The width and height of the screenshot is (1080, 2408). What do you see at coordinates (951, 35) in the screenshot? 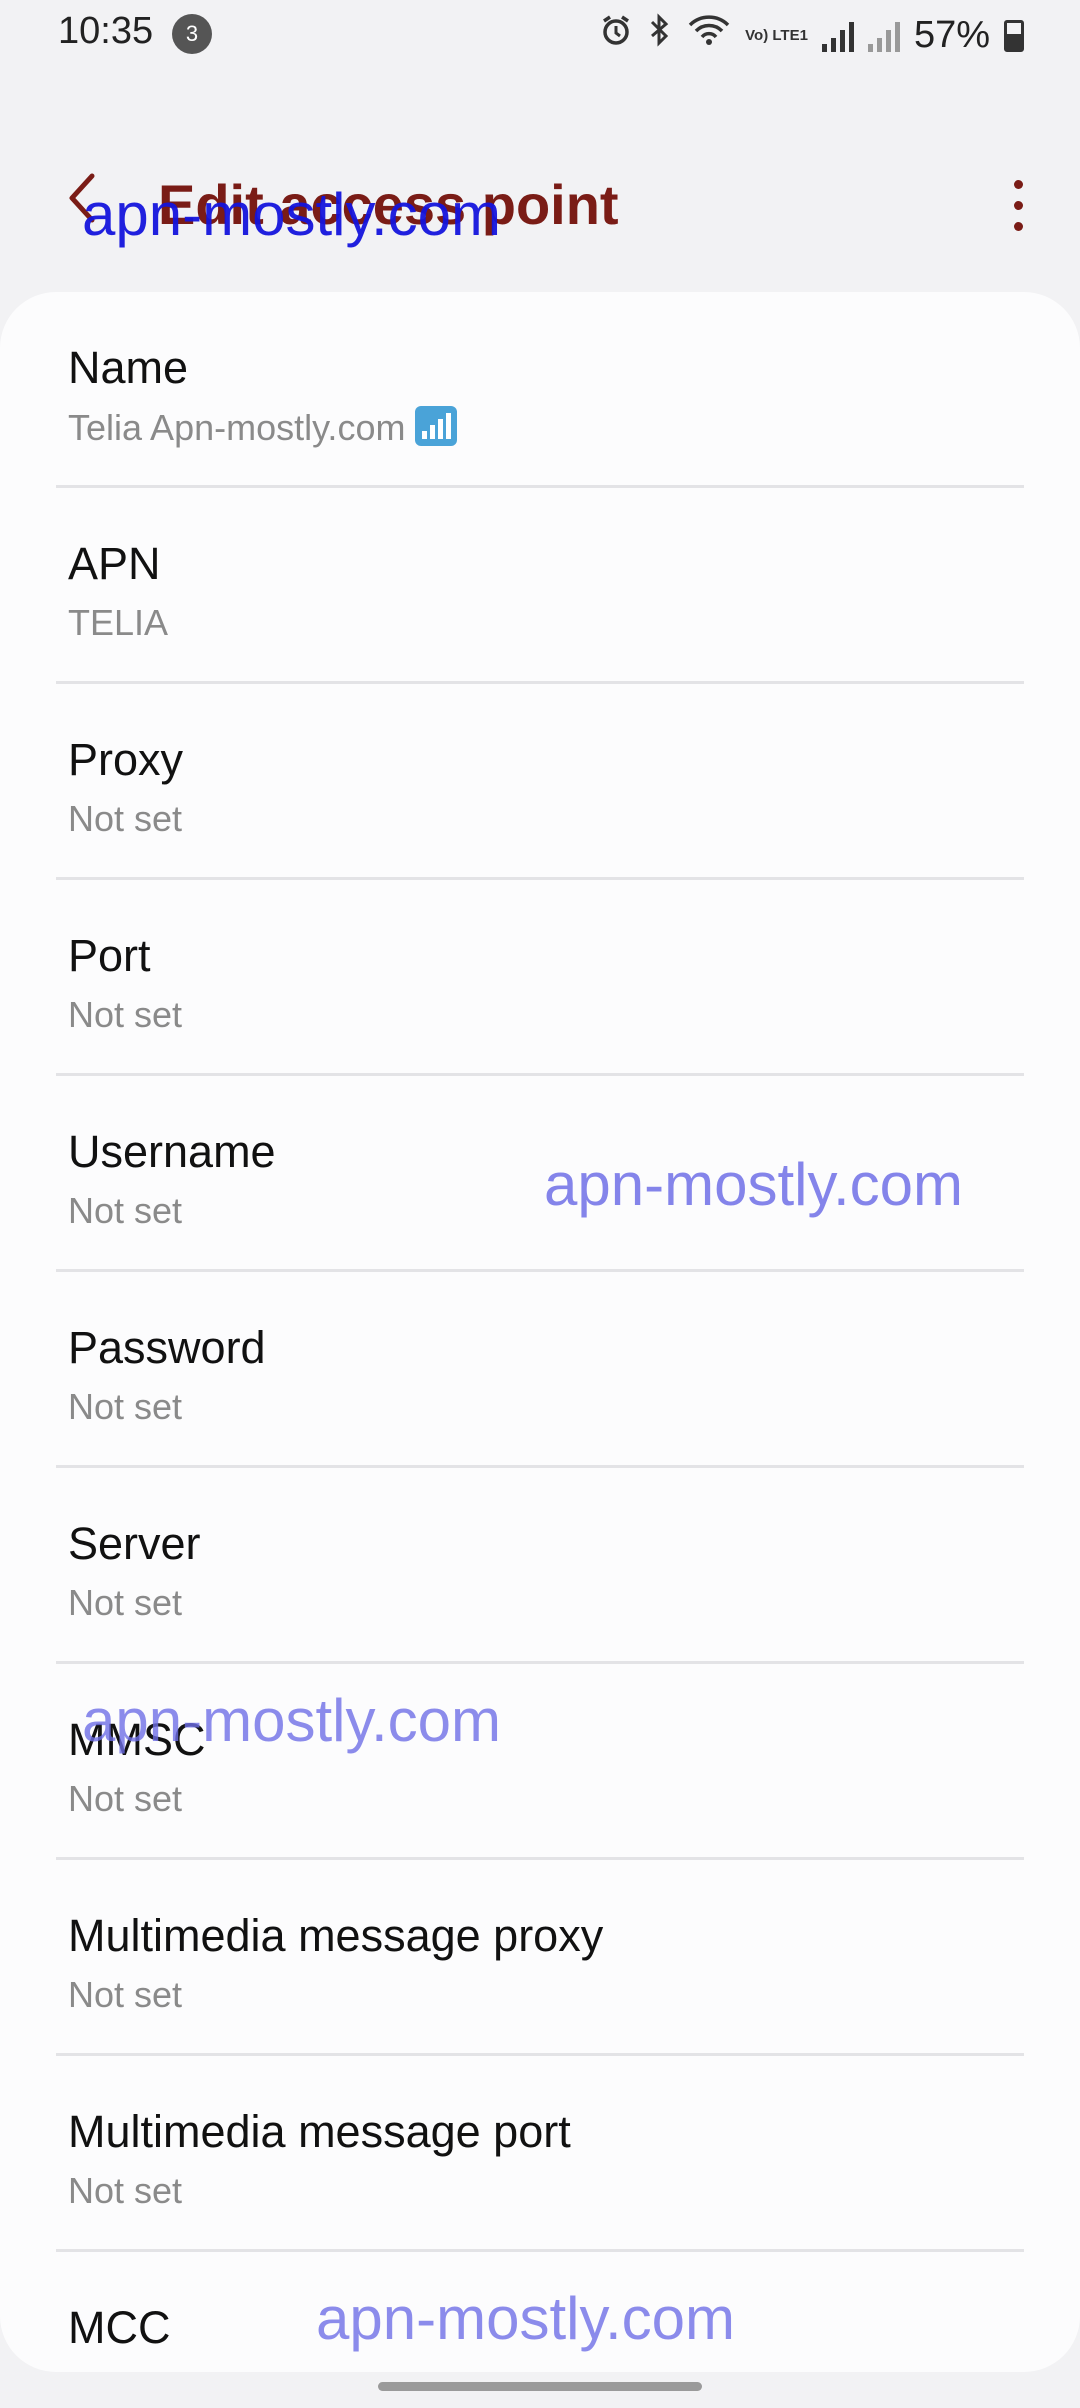
I see `battery-percent: 57%` at bounding box center [951, 35].